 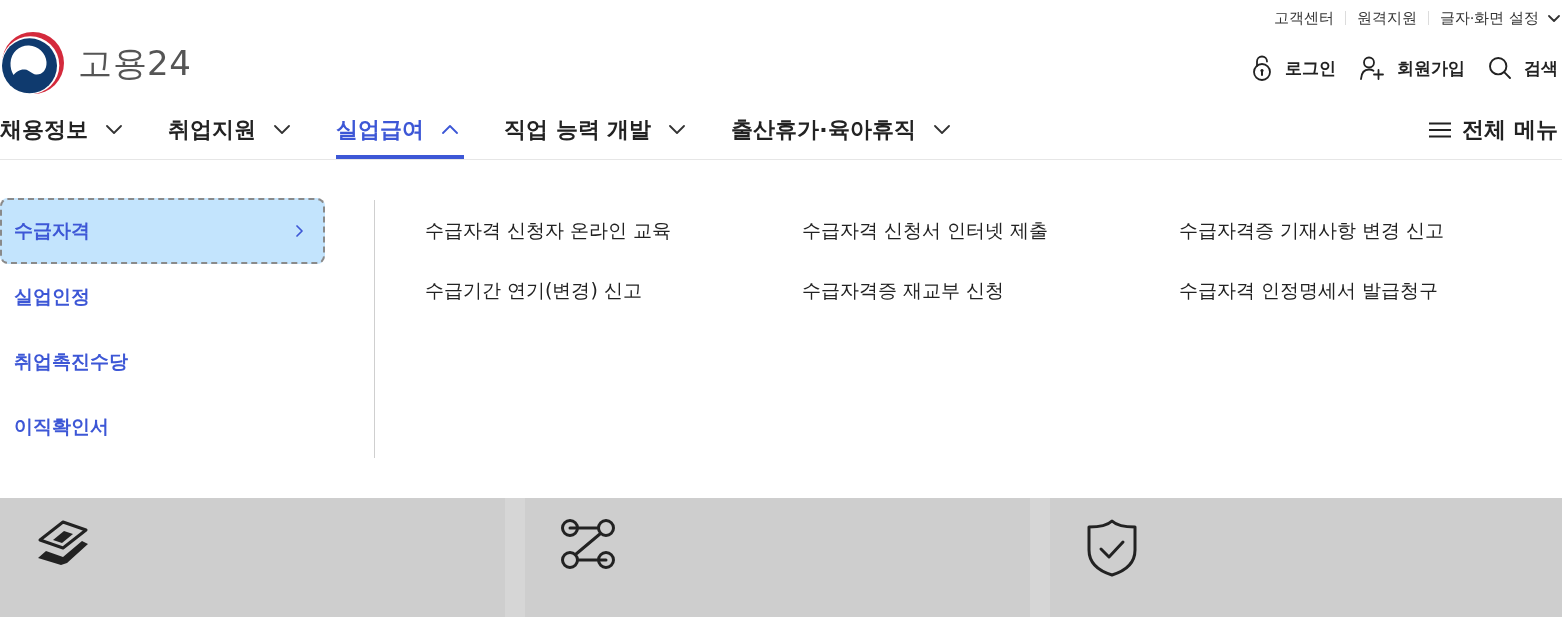 What do you see at coordinates (903, 290) in the screenshot?
I see `submenu-link: 수급자격증 재교부 신청` at bounding box center [903, 290].